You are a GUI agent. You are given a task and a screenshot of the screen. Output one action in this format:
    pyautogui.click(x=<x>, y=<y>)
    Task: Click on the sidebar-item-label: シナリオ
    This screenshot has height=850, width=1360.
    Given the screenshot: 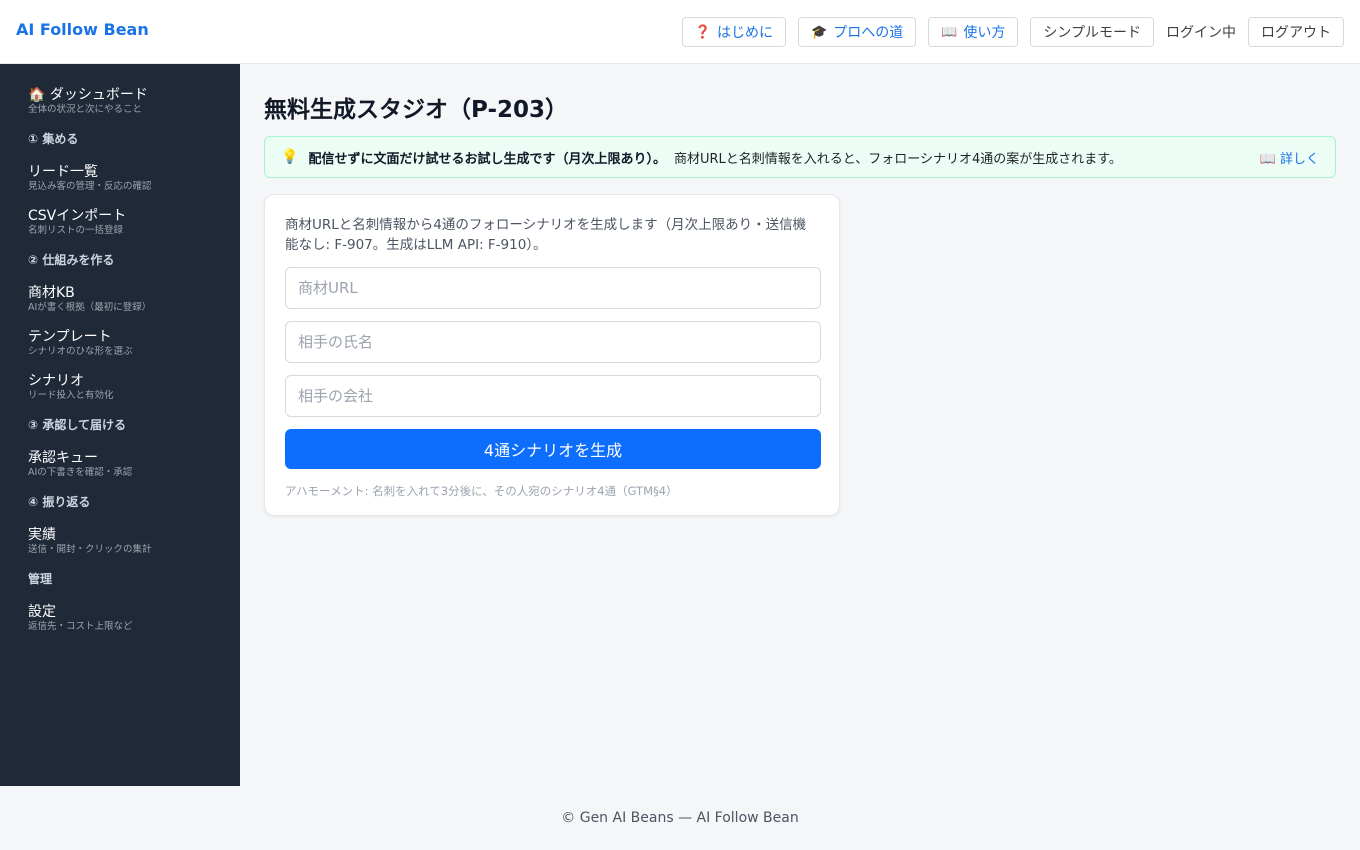 What is the action you would take?
    pyautogui.click(x=56, y=381)
    